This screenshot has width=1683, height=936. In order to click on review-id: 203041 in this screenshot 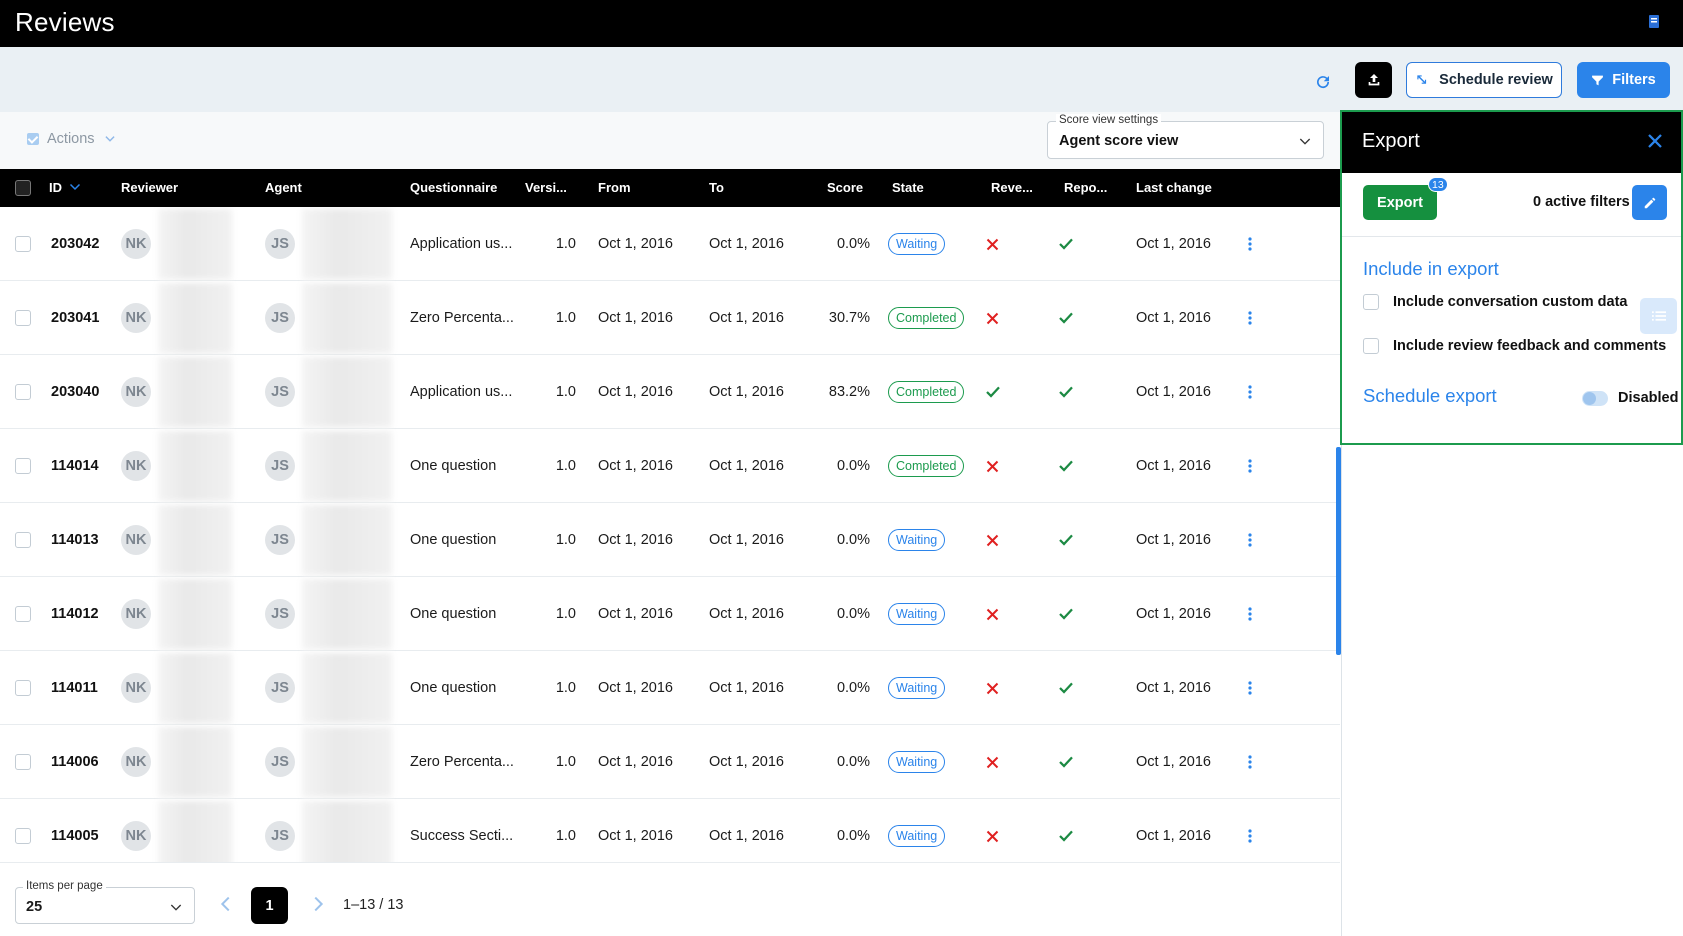, I will do `click(75, 318)`.